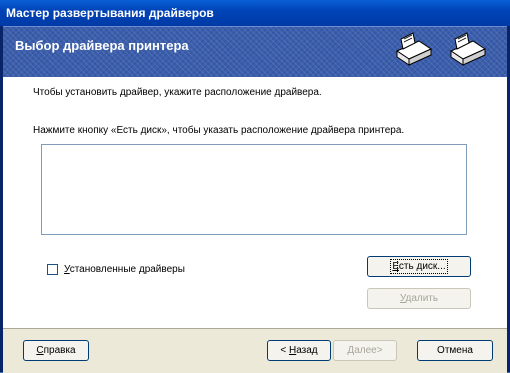 Image resolution: width=510 pixels, height=373 pixels. I want to click on remove-button: Удалить, so click(419, 298).